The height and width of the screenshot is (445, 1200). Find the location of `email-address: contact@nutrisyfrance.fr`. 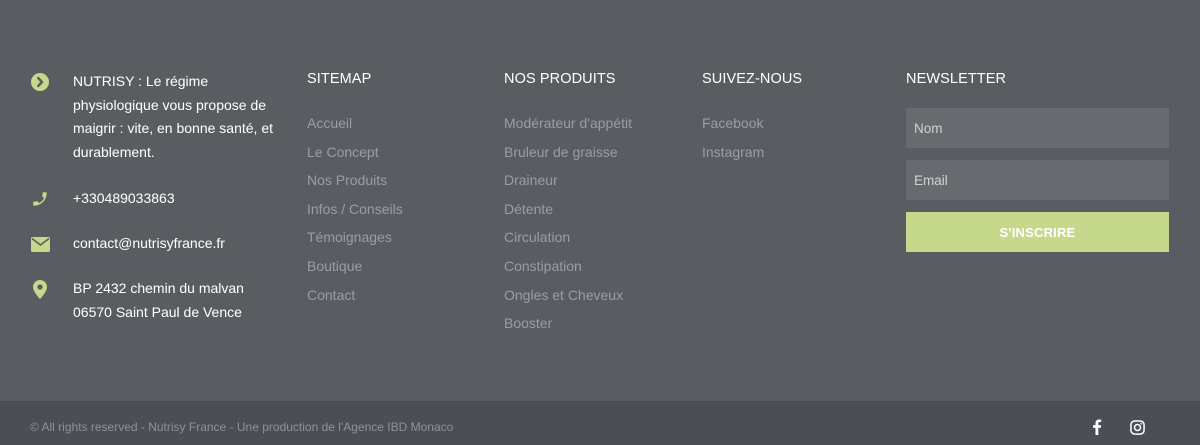

email-address: contact@nutrisyfrance.fr is located at coordinates (149, 244).